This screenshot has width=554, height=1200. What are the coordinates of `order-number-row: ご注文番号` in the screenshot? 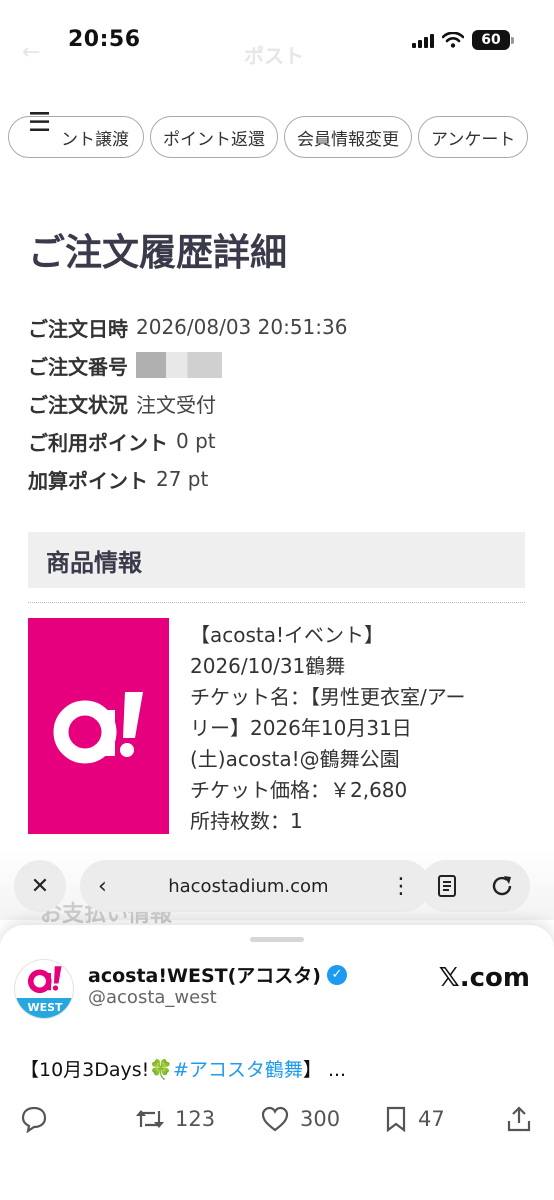 It's located at (187, 365).